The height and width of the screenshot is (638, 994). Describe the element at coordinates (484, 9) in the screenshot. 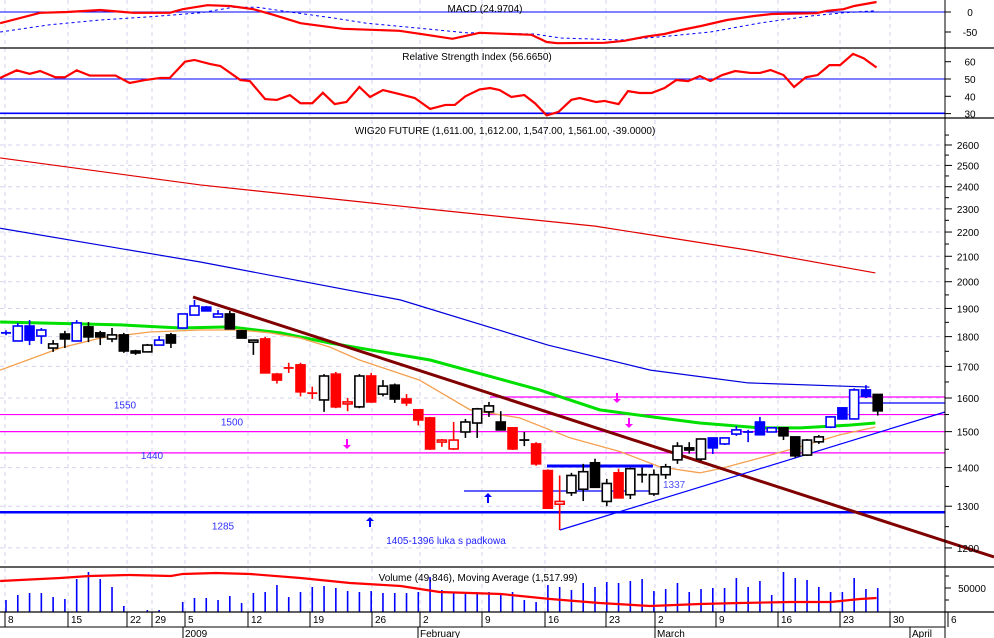

I see `macd-title: MACD (24.9704)` at that location.